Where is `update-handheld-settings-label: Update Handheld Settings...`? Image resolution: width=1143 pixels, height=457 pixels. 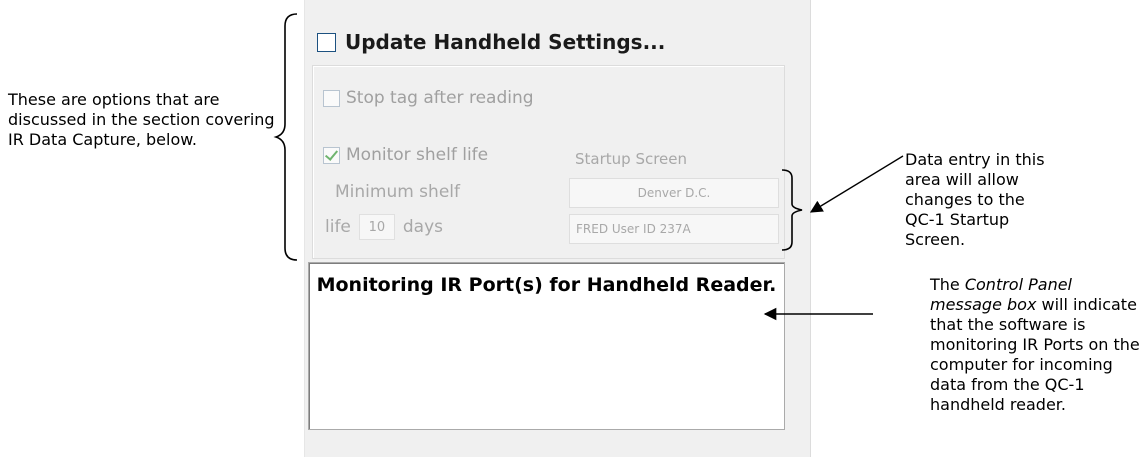 update-handheld-settings-label: Update Handheld Settings... is located at coordinates (505, 42).